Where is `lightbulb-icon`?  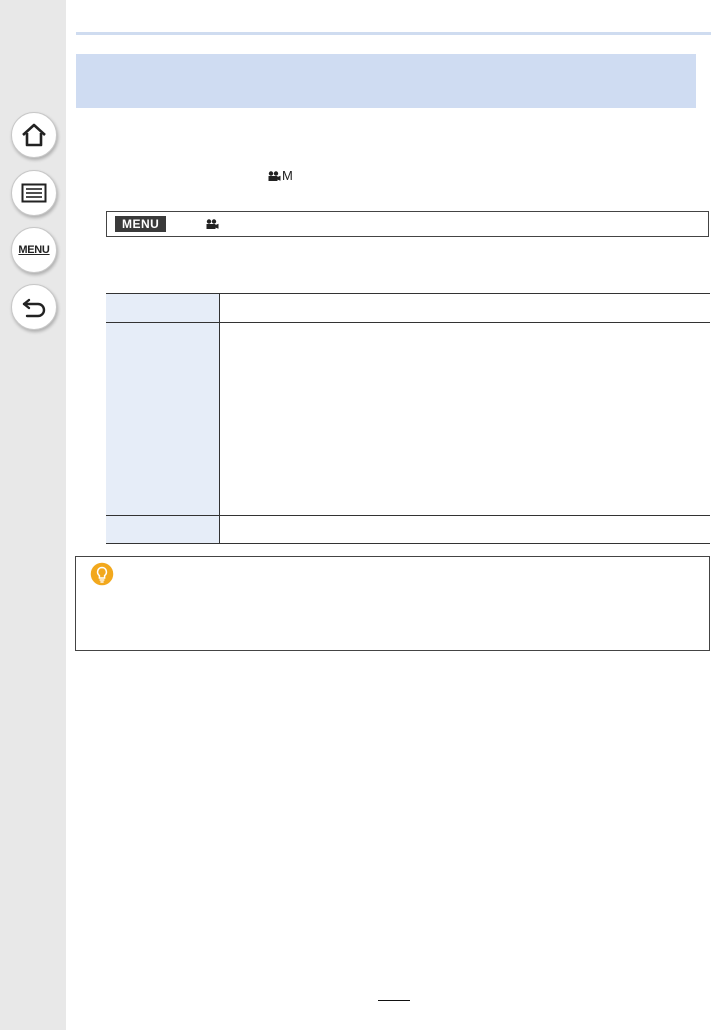
lightbulb-icon is located at coordinates (102, 574).